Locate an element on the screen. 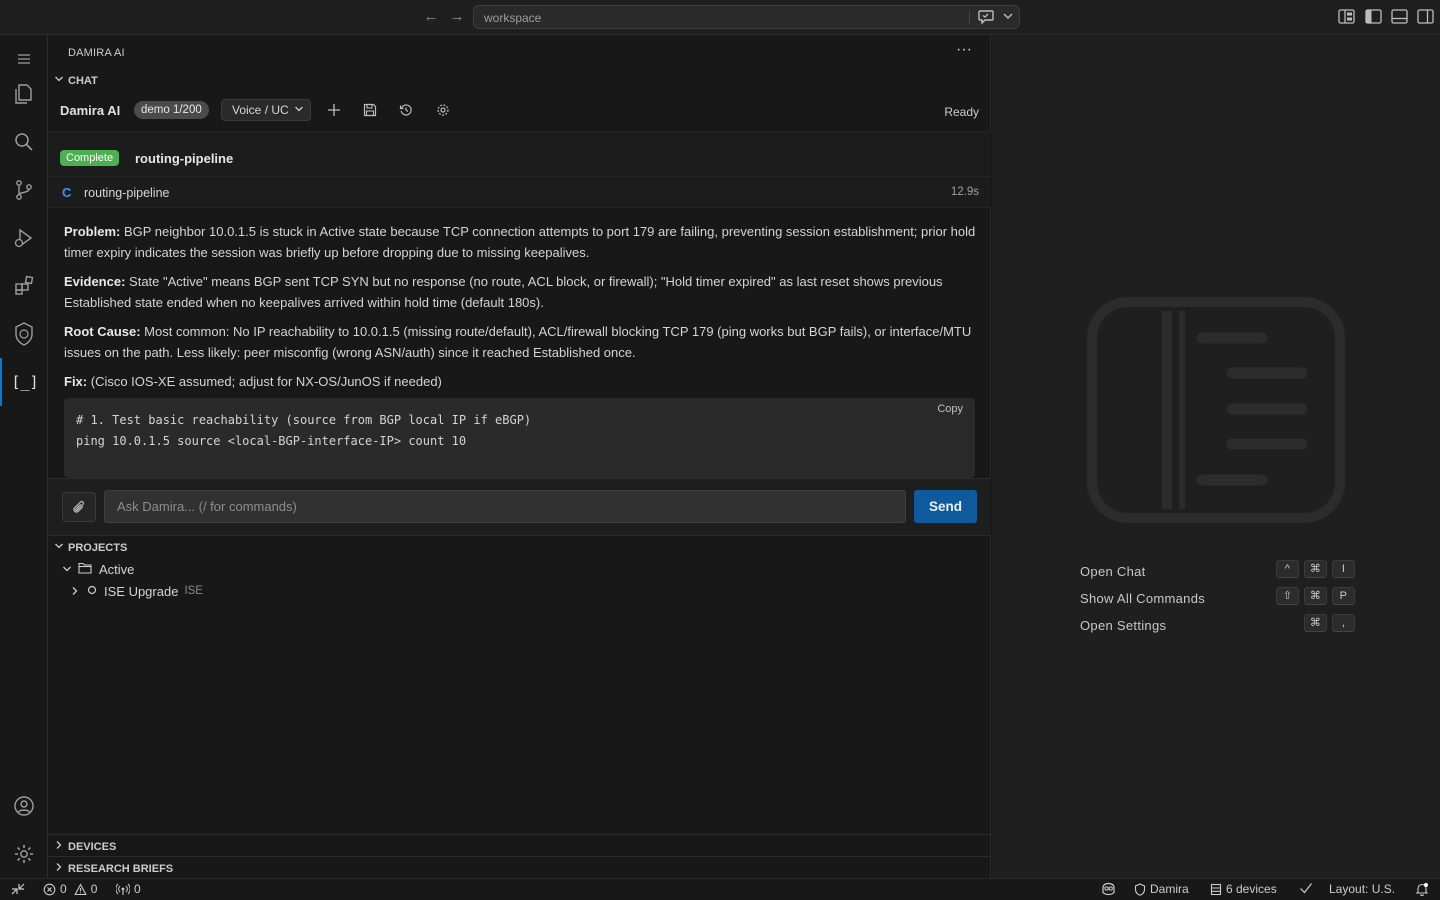 The height and width of the screenshot is (900, 1440). shield-extension-icon is located at coordinates (24, 334).